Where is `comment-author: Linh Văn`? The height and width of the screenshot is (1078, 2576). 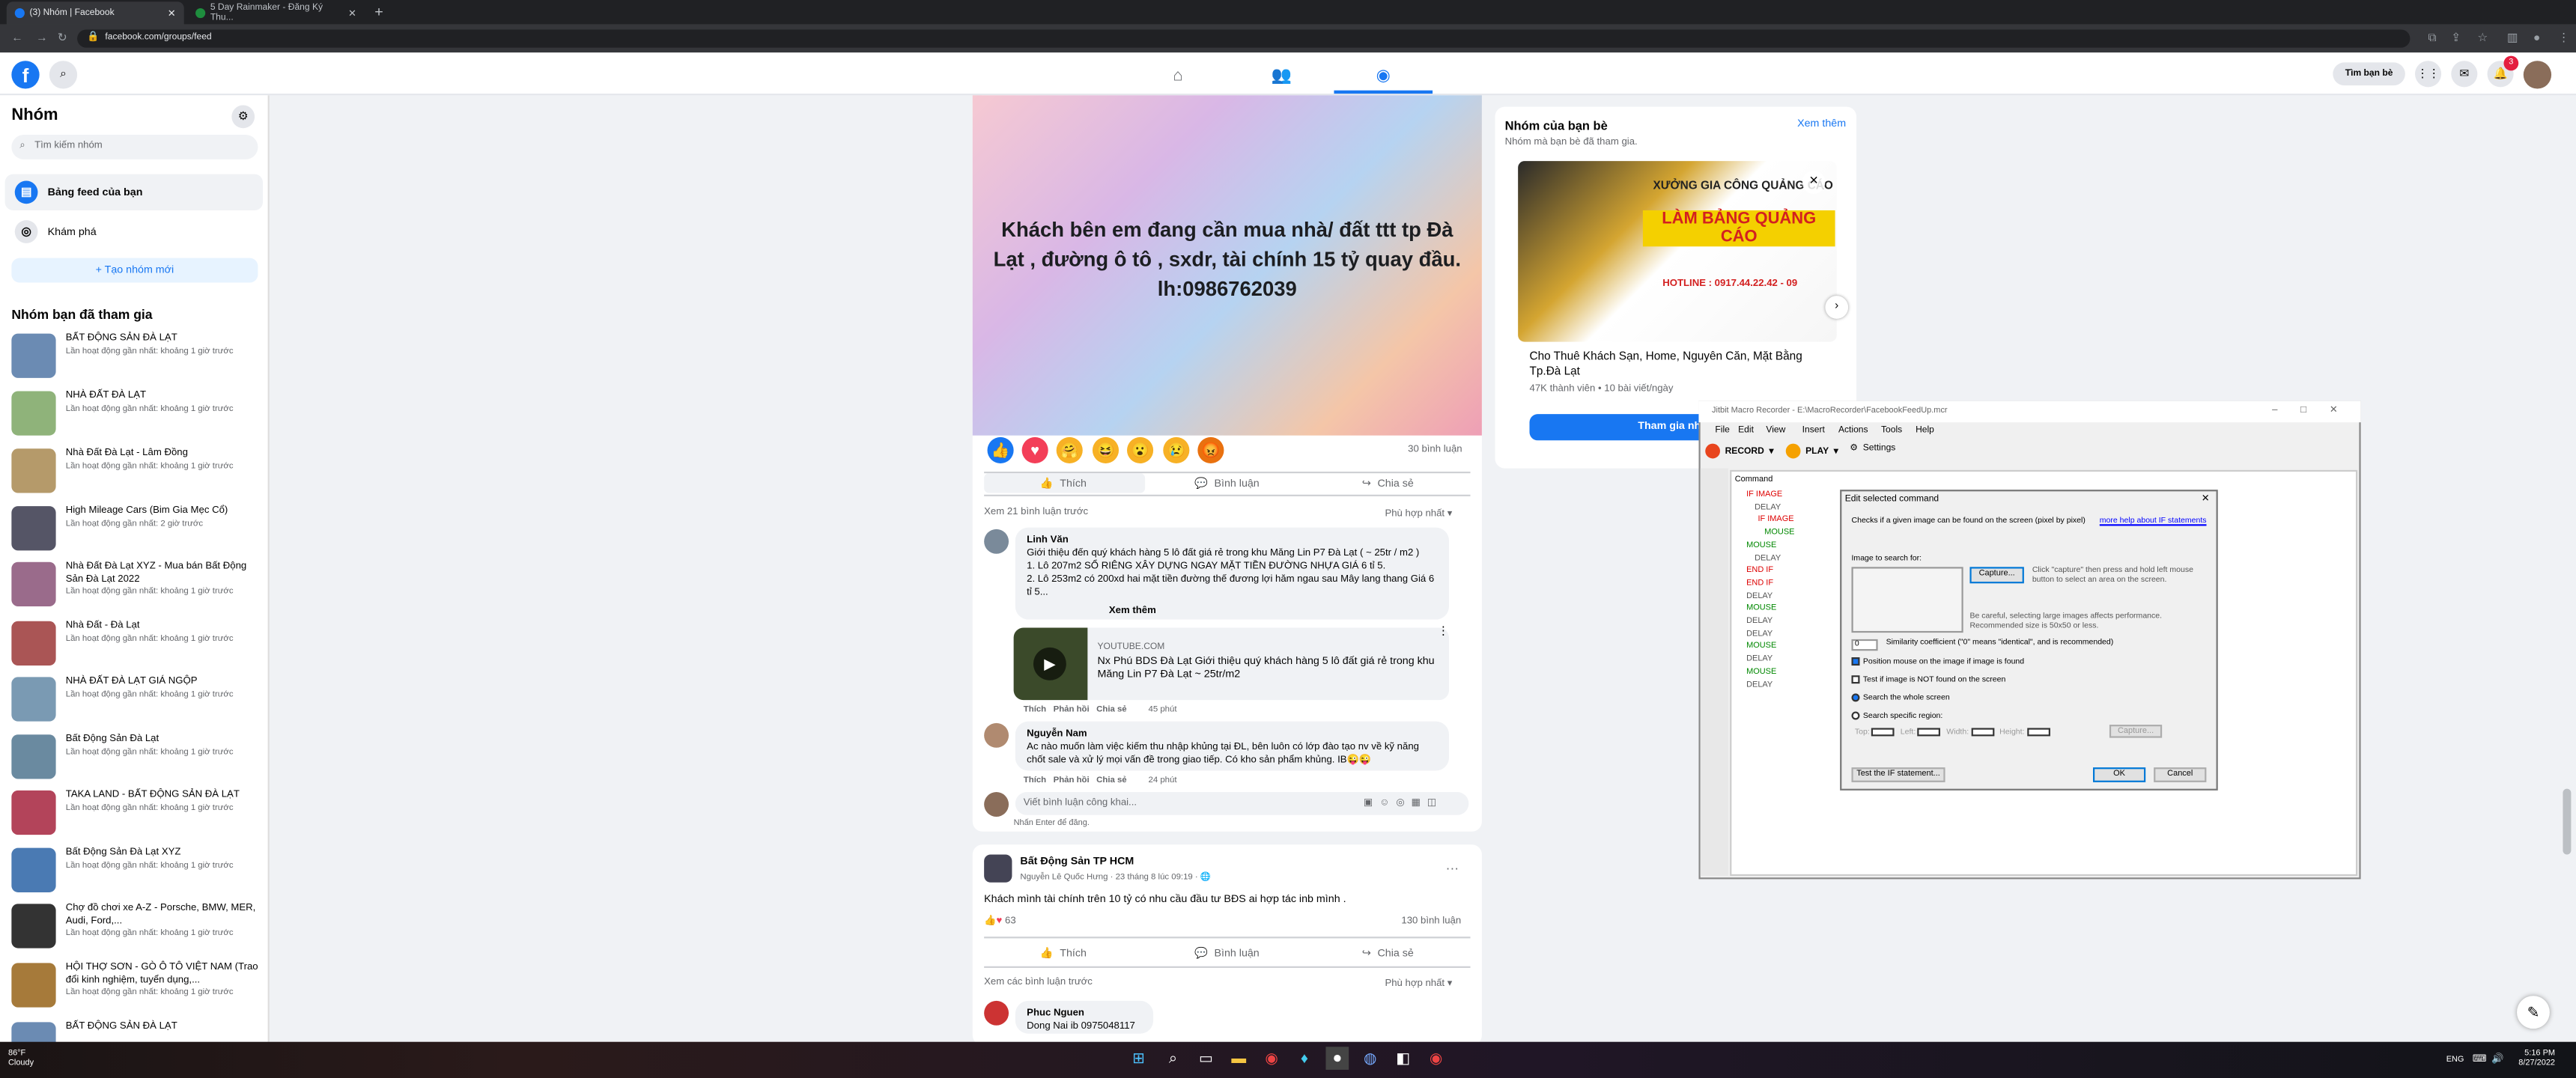 comment-author: Linh Văn is located at coordinates (1232, 540).